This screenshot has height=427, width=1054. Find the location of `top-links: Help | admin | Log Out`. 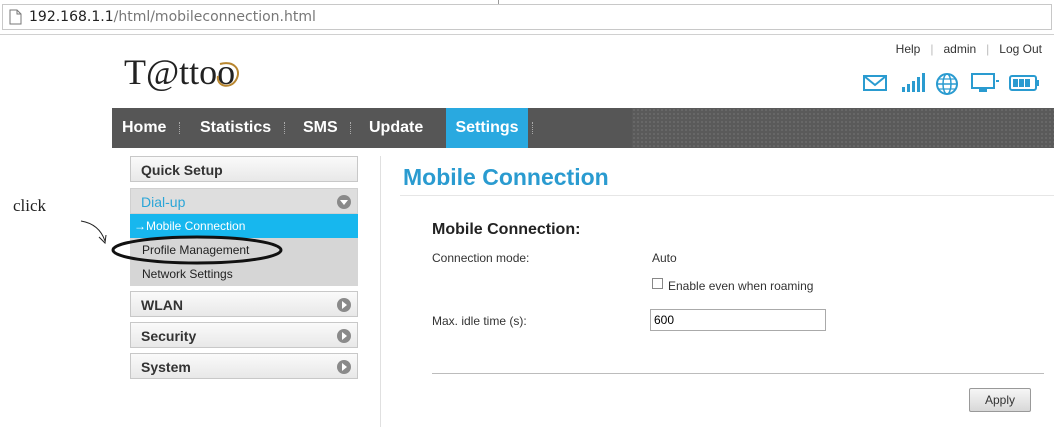

top-links: Help | admin | Log Out is located at coordinates (964, 49).